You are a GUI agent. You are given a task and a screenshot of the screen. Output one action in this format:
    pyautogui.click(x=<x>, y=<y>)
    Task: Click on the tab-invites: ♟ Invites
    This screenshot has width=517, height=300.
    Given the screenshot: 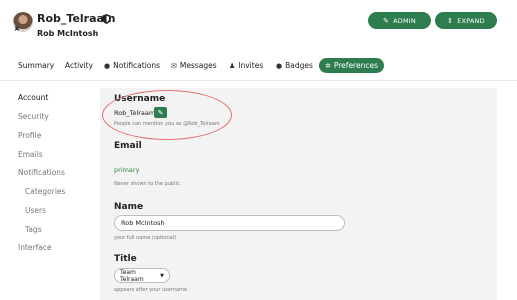 What is the action you would take?
    pyautogui.click(x=246, y=65)
    